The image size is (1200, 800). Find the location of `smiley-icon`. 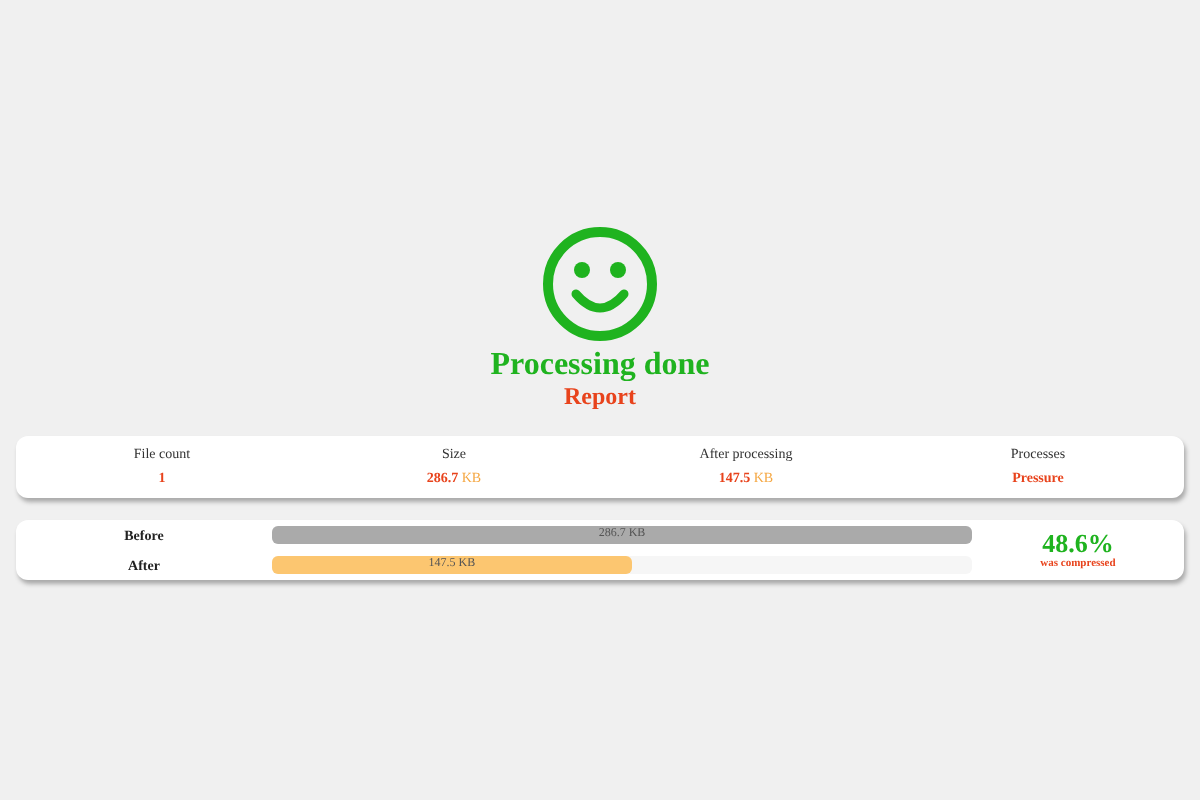

smiley-icon is located at coordinates (600, 284).